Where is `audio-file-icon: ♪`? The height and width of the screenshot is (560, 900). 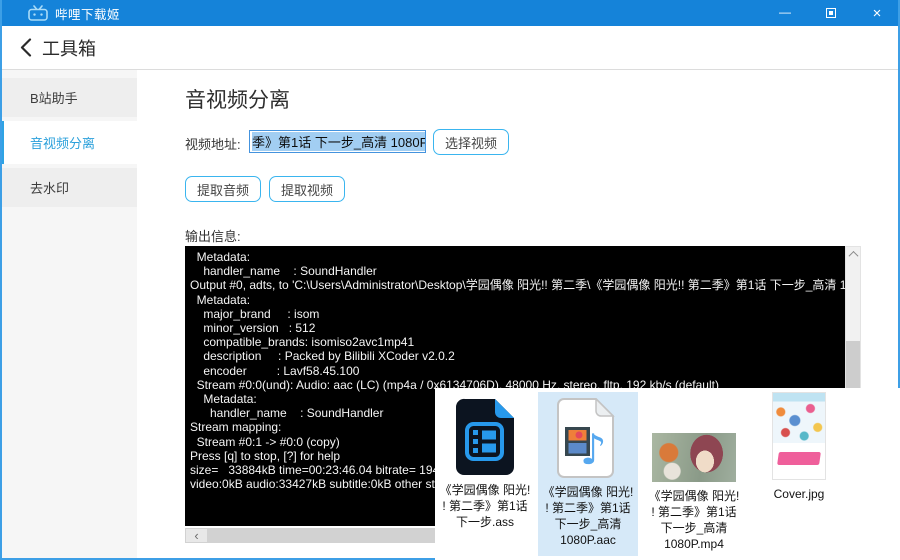
audio-file-icon: ♪ is located at coordinates (588, 438).